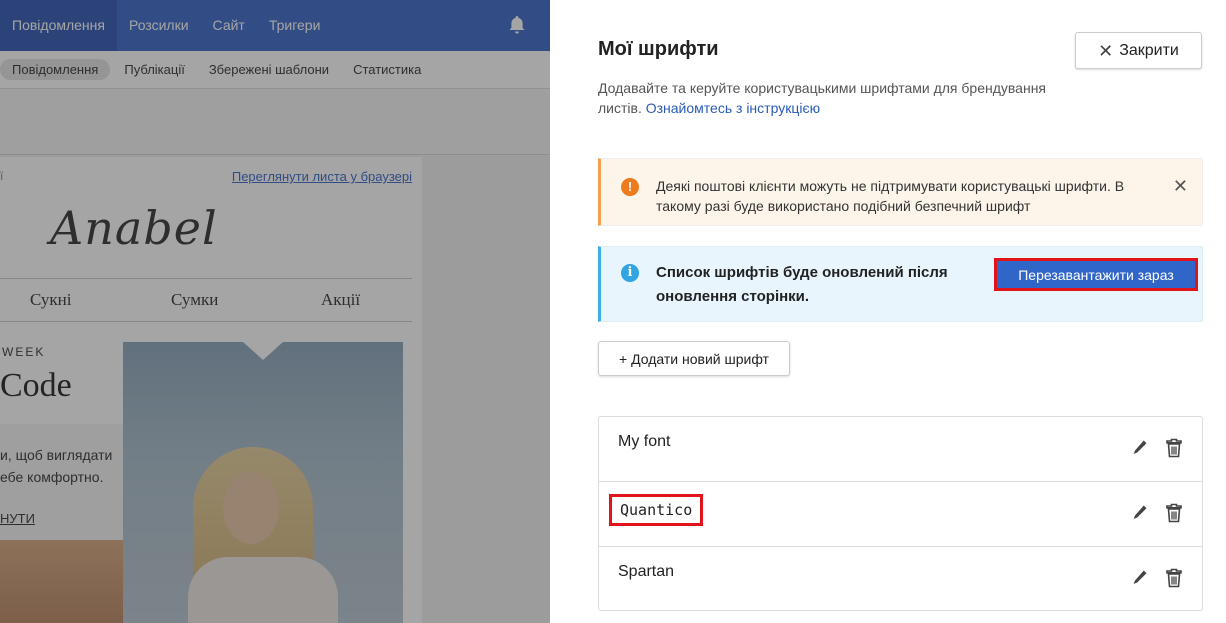 The image size is (1226, 623). What do you see at coordinates (900, 579) in the screenshot?
I see `font-row: Spartan` at bounding box center [900, 579].